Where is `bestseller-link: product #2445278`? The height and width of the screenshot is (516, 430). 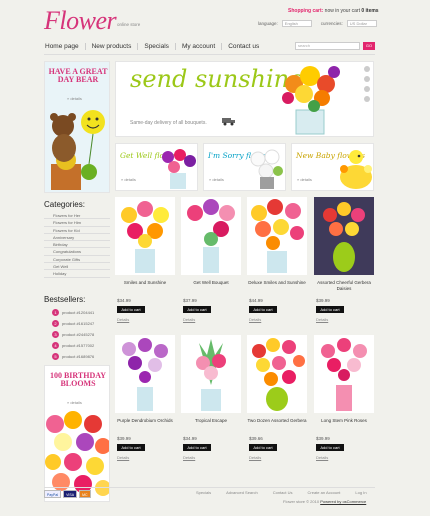
bestseller-link: product #2445278 is located at coordinates (78, 334).